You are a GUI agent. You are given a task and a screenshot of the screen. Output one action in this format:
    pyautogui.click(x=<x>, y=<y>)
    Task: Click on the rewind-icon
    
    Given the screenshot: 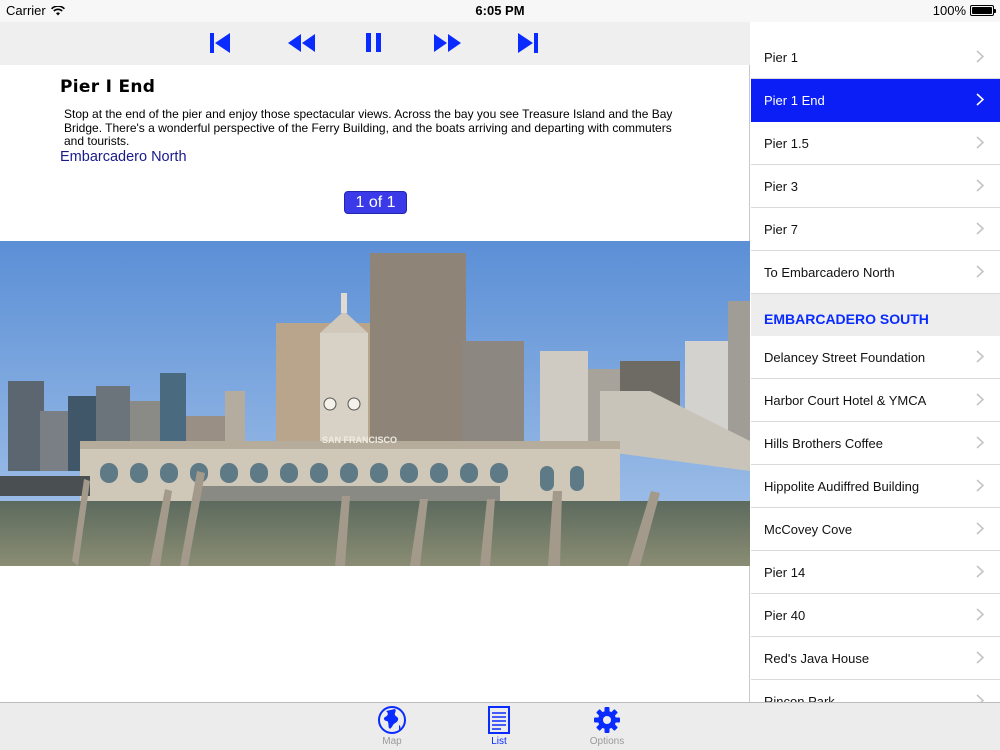 What is the action you would take?
    pyautogui.click(x=301, y=43)
    